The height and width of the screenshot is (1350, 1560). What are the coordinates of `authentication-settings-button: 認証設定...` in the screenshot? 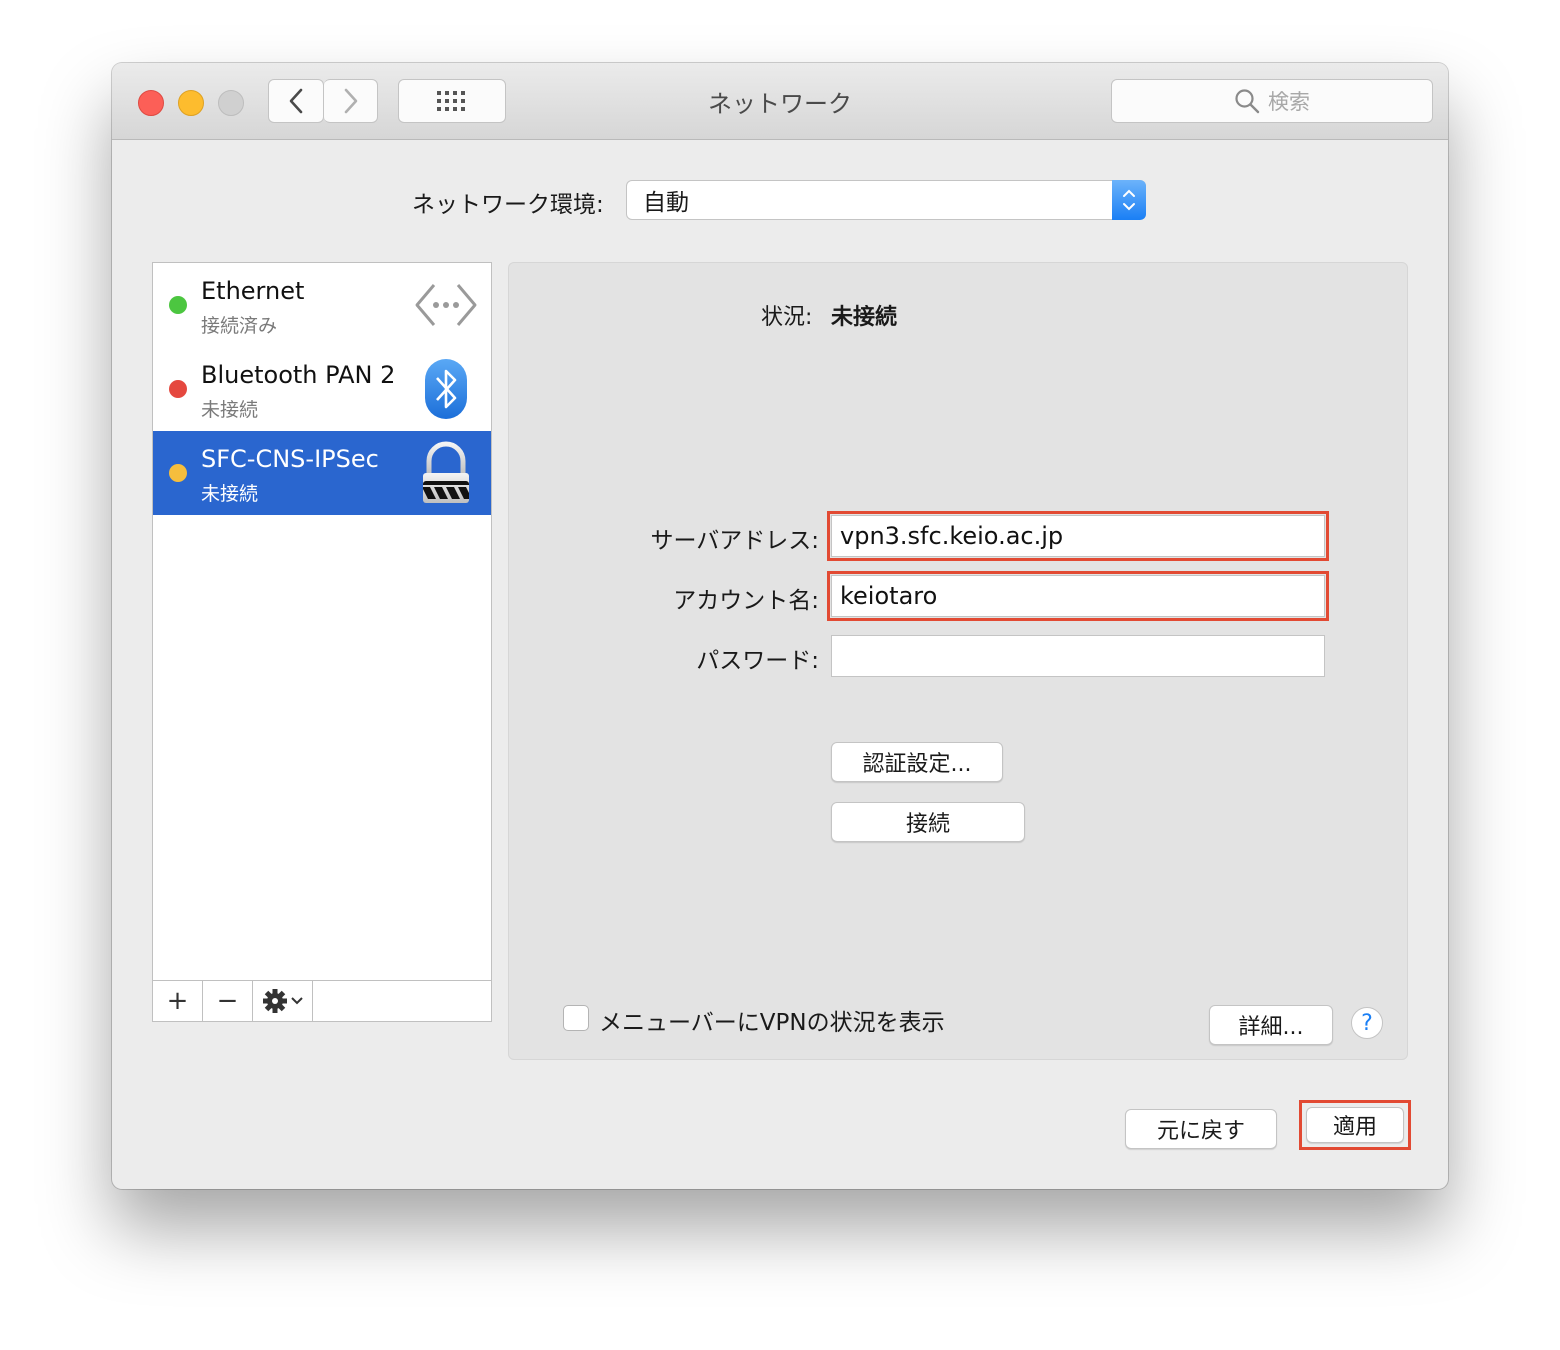 It's located at (917, 762).